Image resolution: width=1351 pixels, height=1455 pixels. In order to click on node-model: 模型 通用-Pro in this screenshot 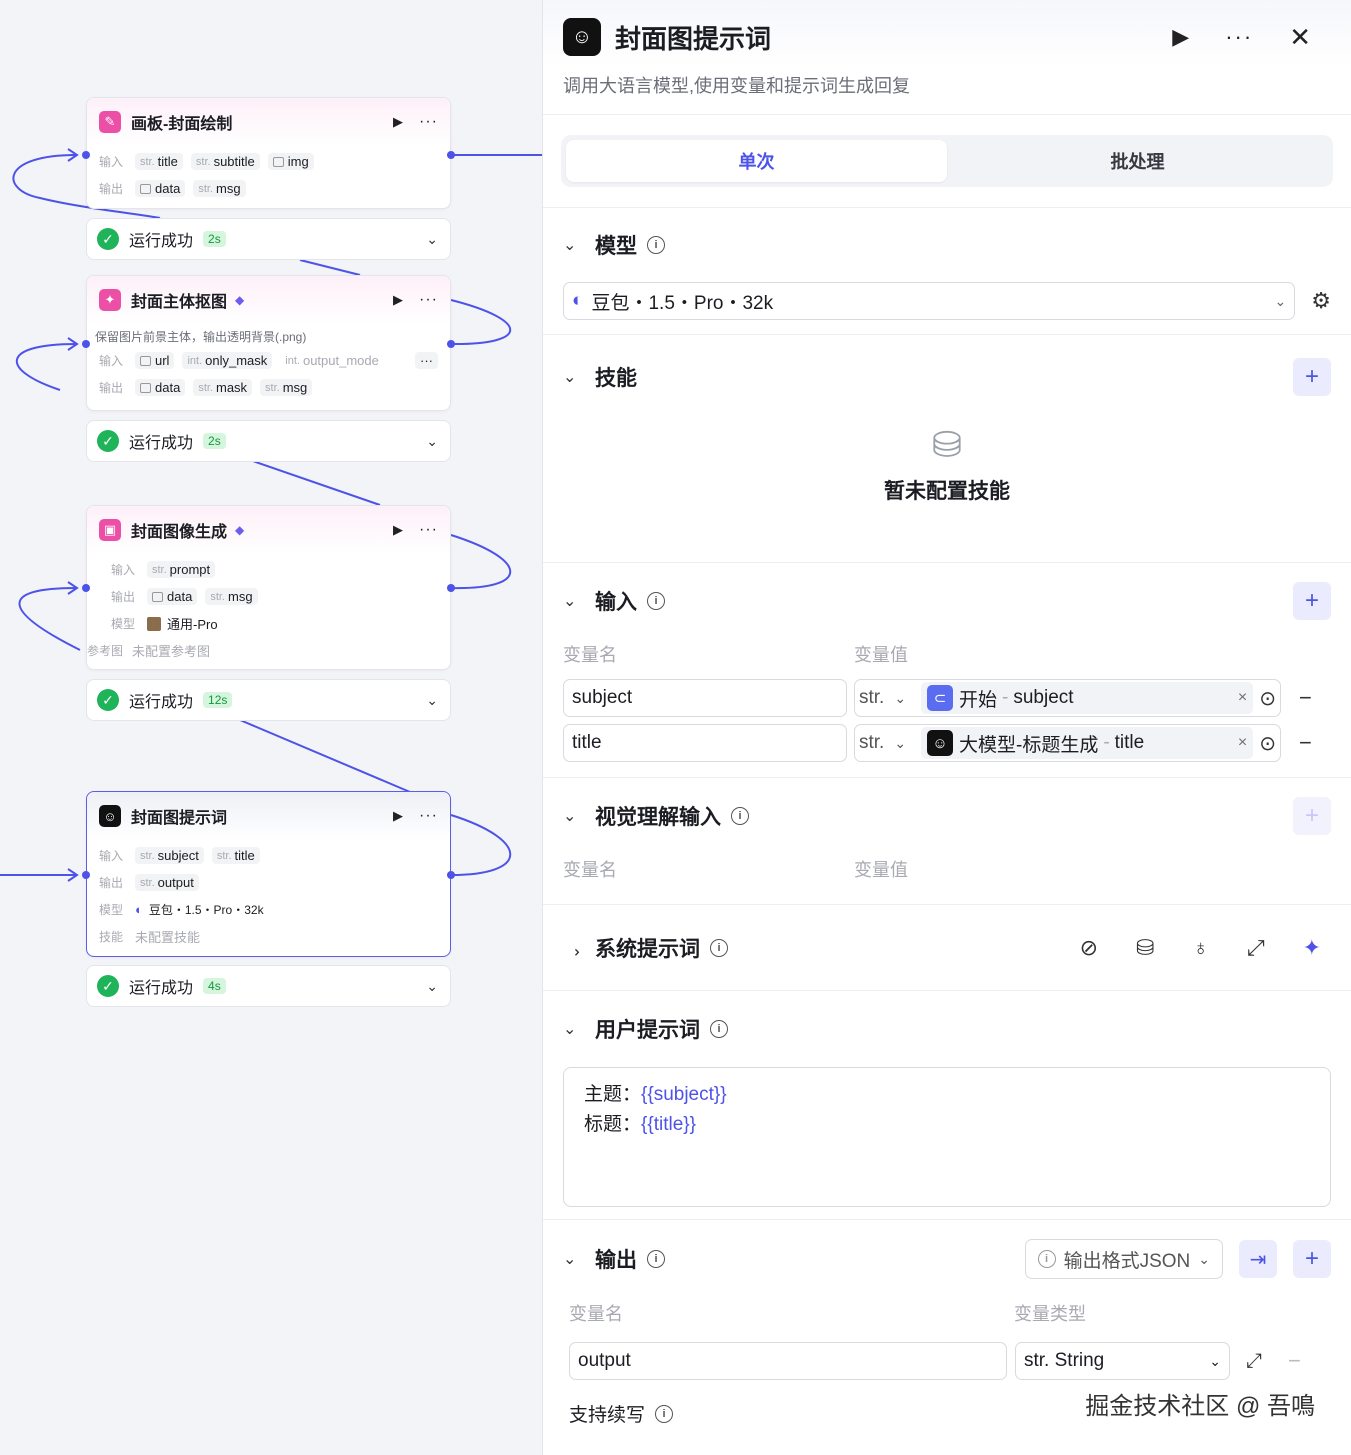, I will do `click(268, 623)`.